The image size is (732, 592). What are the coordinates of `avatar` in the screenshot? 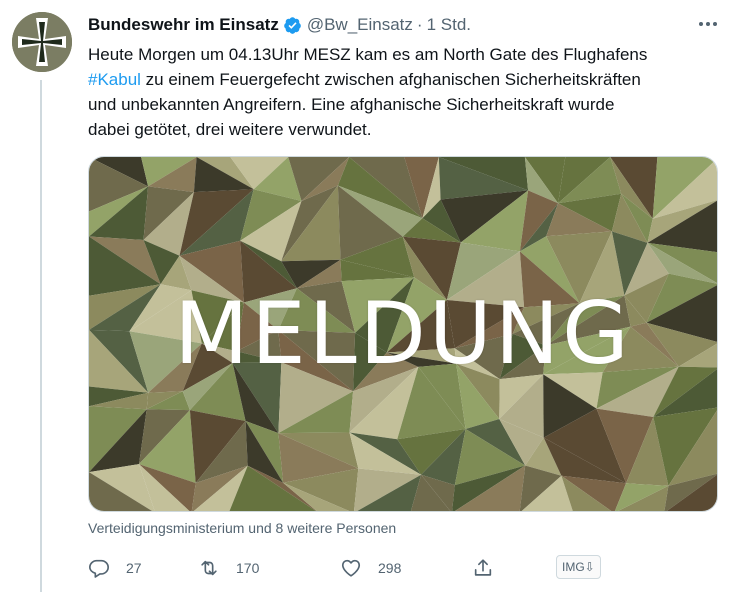 It's located at (42, 42).